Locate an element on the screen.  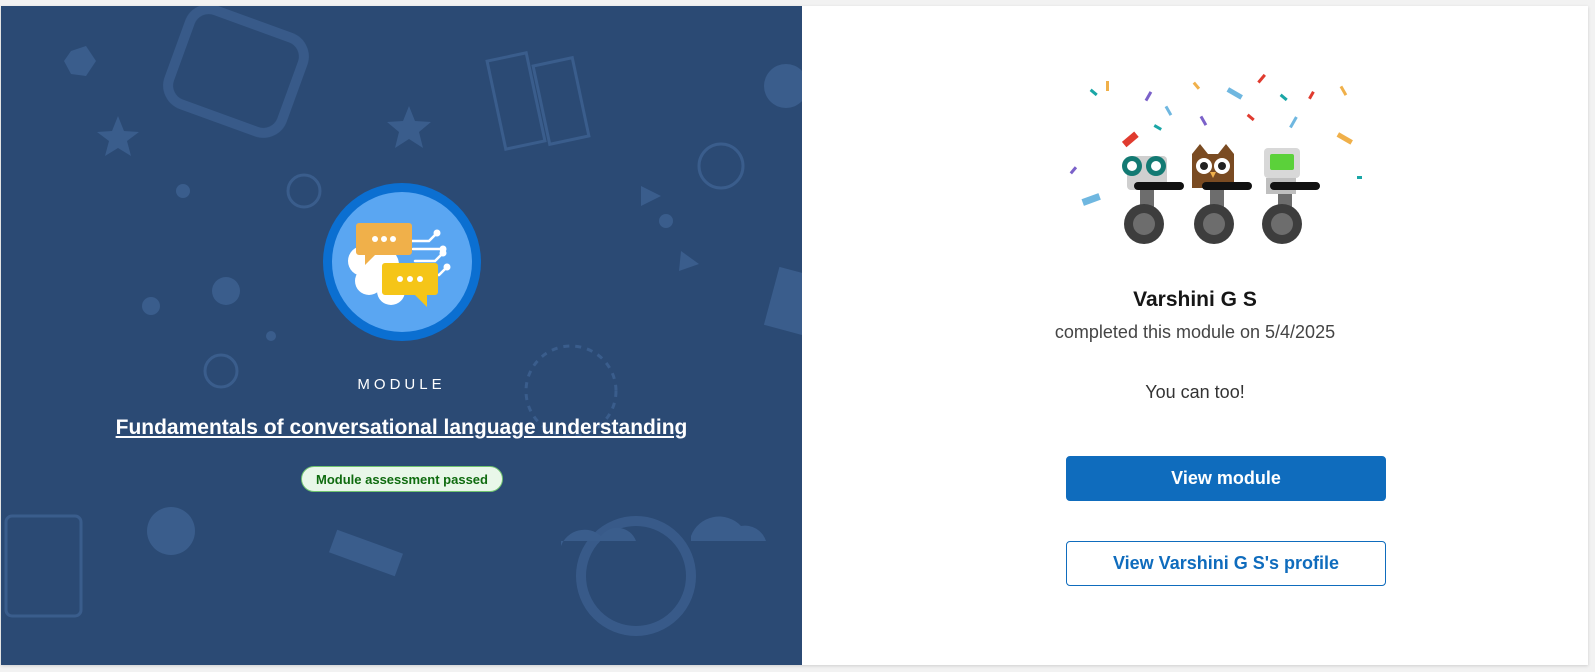
view-module-button: View module is located at coordinates (1226, 478).